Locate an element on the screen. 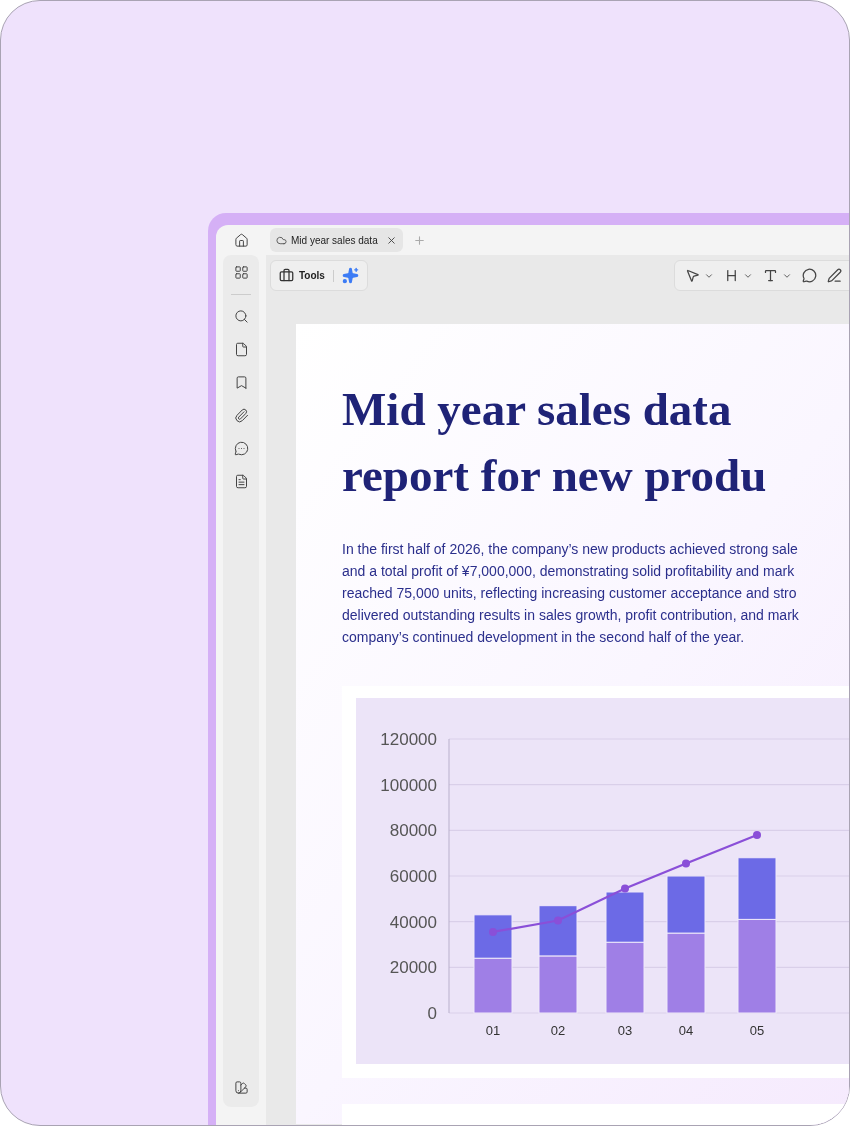  y-tick-label: 100000 is located at coordinates (408, 785).